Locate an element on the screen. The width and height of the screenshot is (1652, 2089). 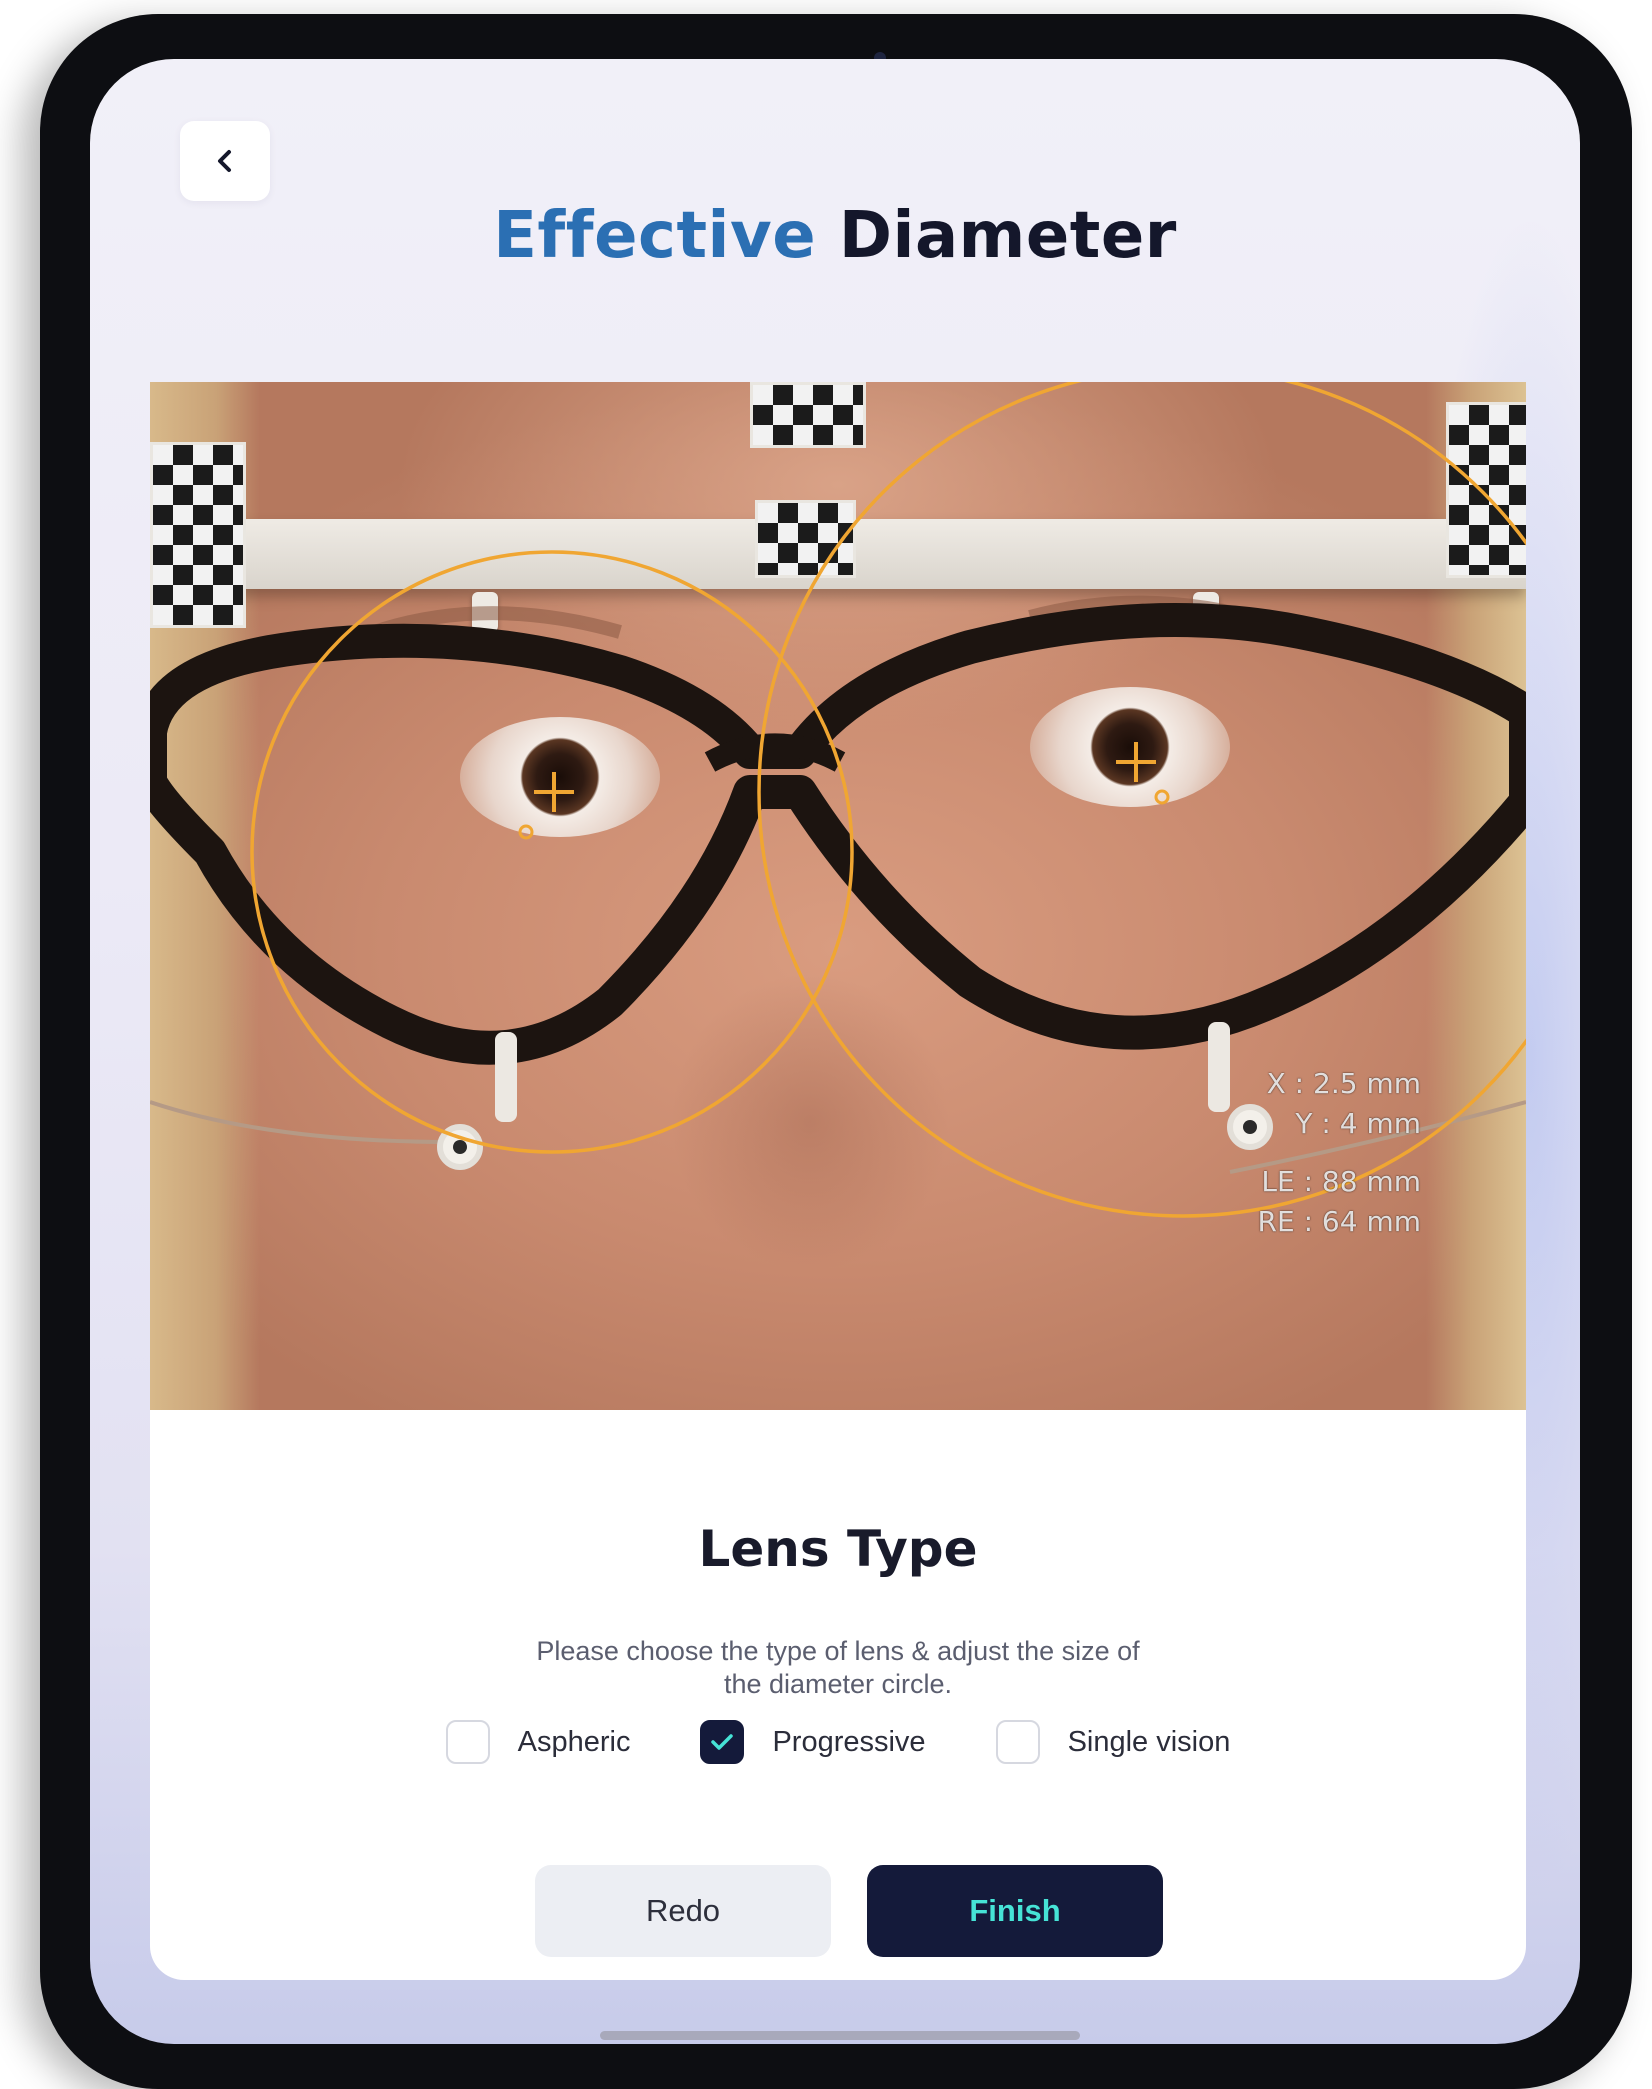
progressive-checkbox is located at coordinates (722, 1742).